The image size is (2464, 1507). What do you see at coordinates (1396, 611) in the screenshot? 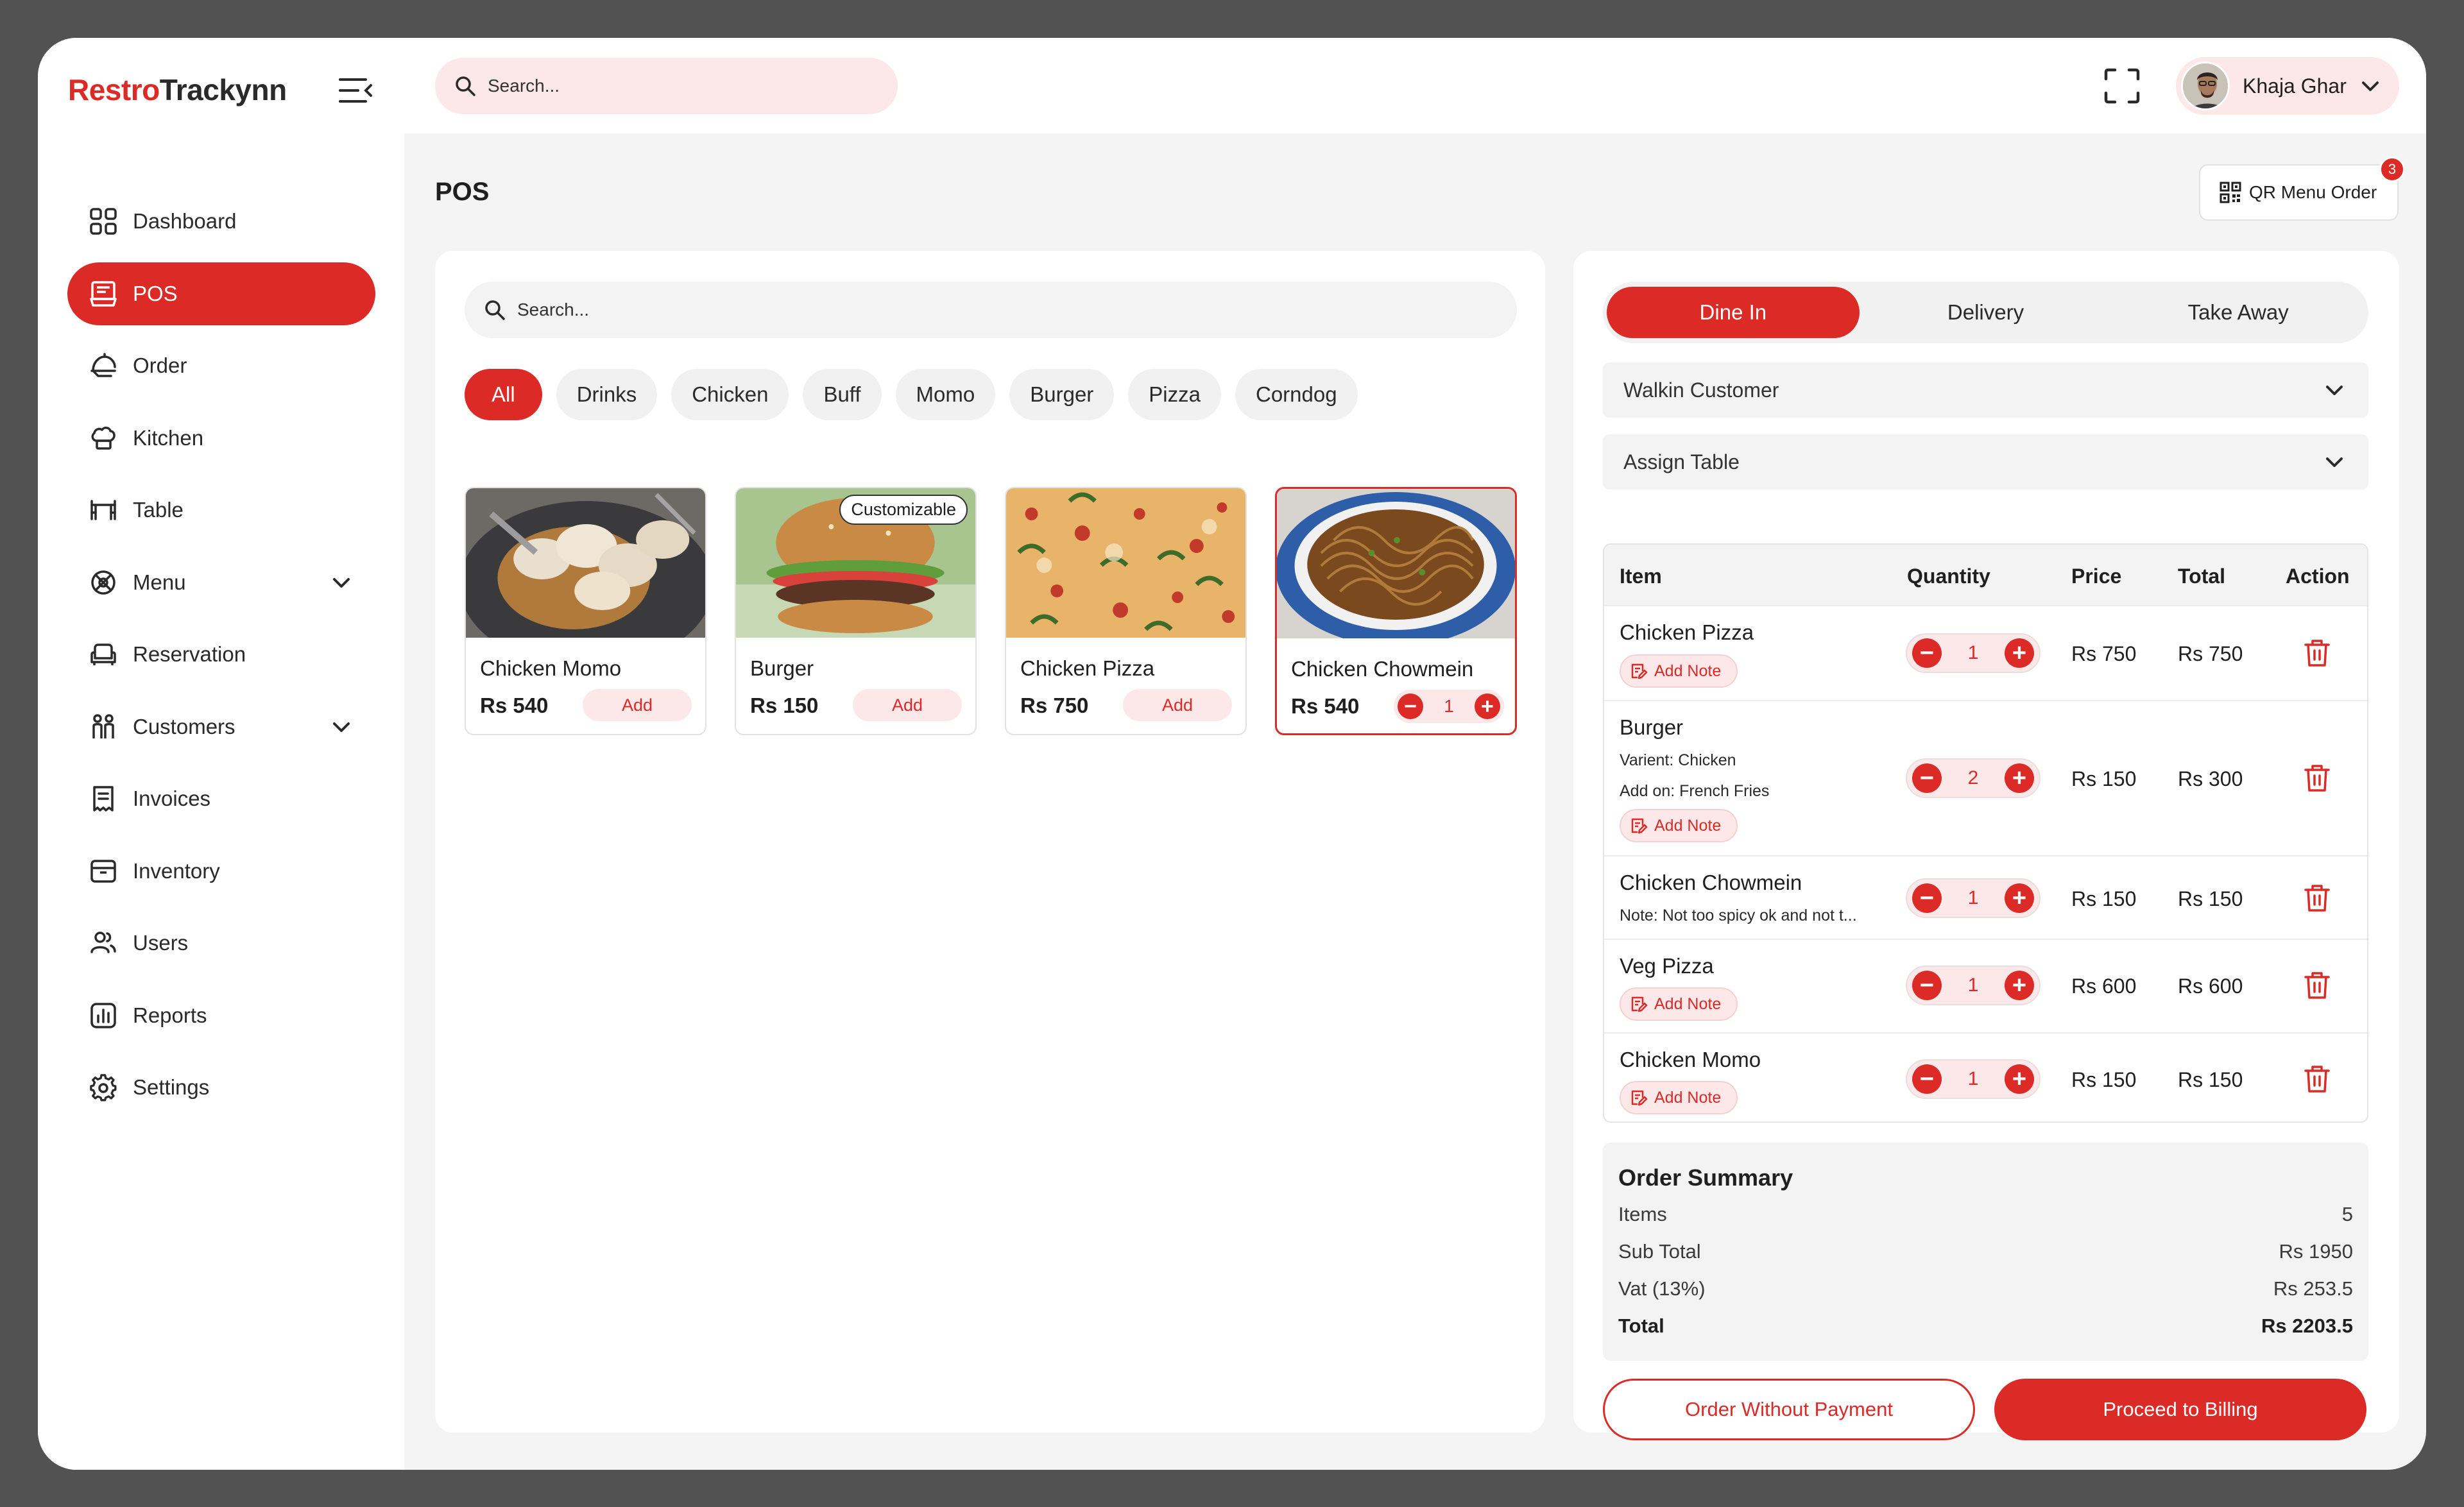
I see `product-card-selected: Chicken Chowmein Rs 540 − 1 +` at bounding box center [1396, 611].